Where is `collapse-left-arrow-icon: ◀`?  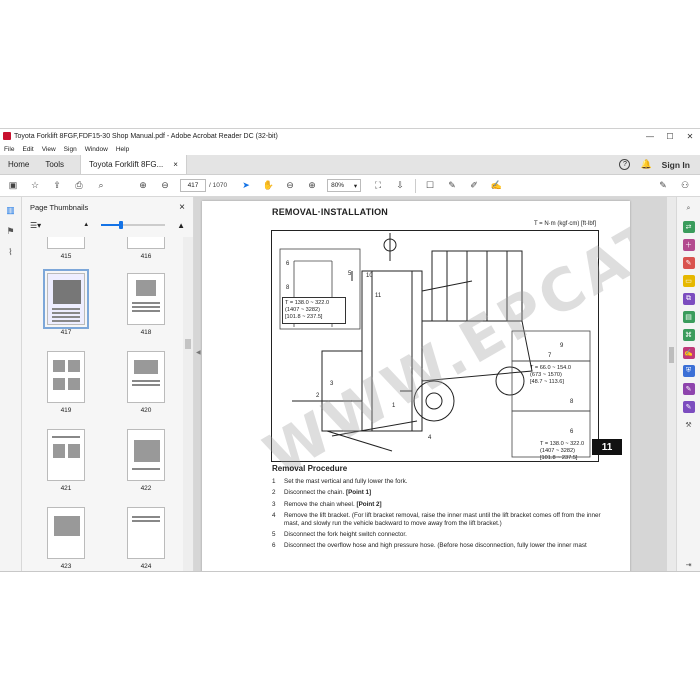
collapse-left-arrow-icon: ◀ is located at coordinates (198, 352).